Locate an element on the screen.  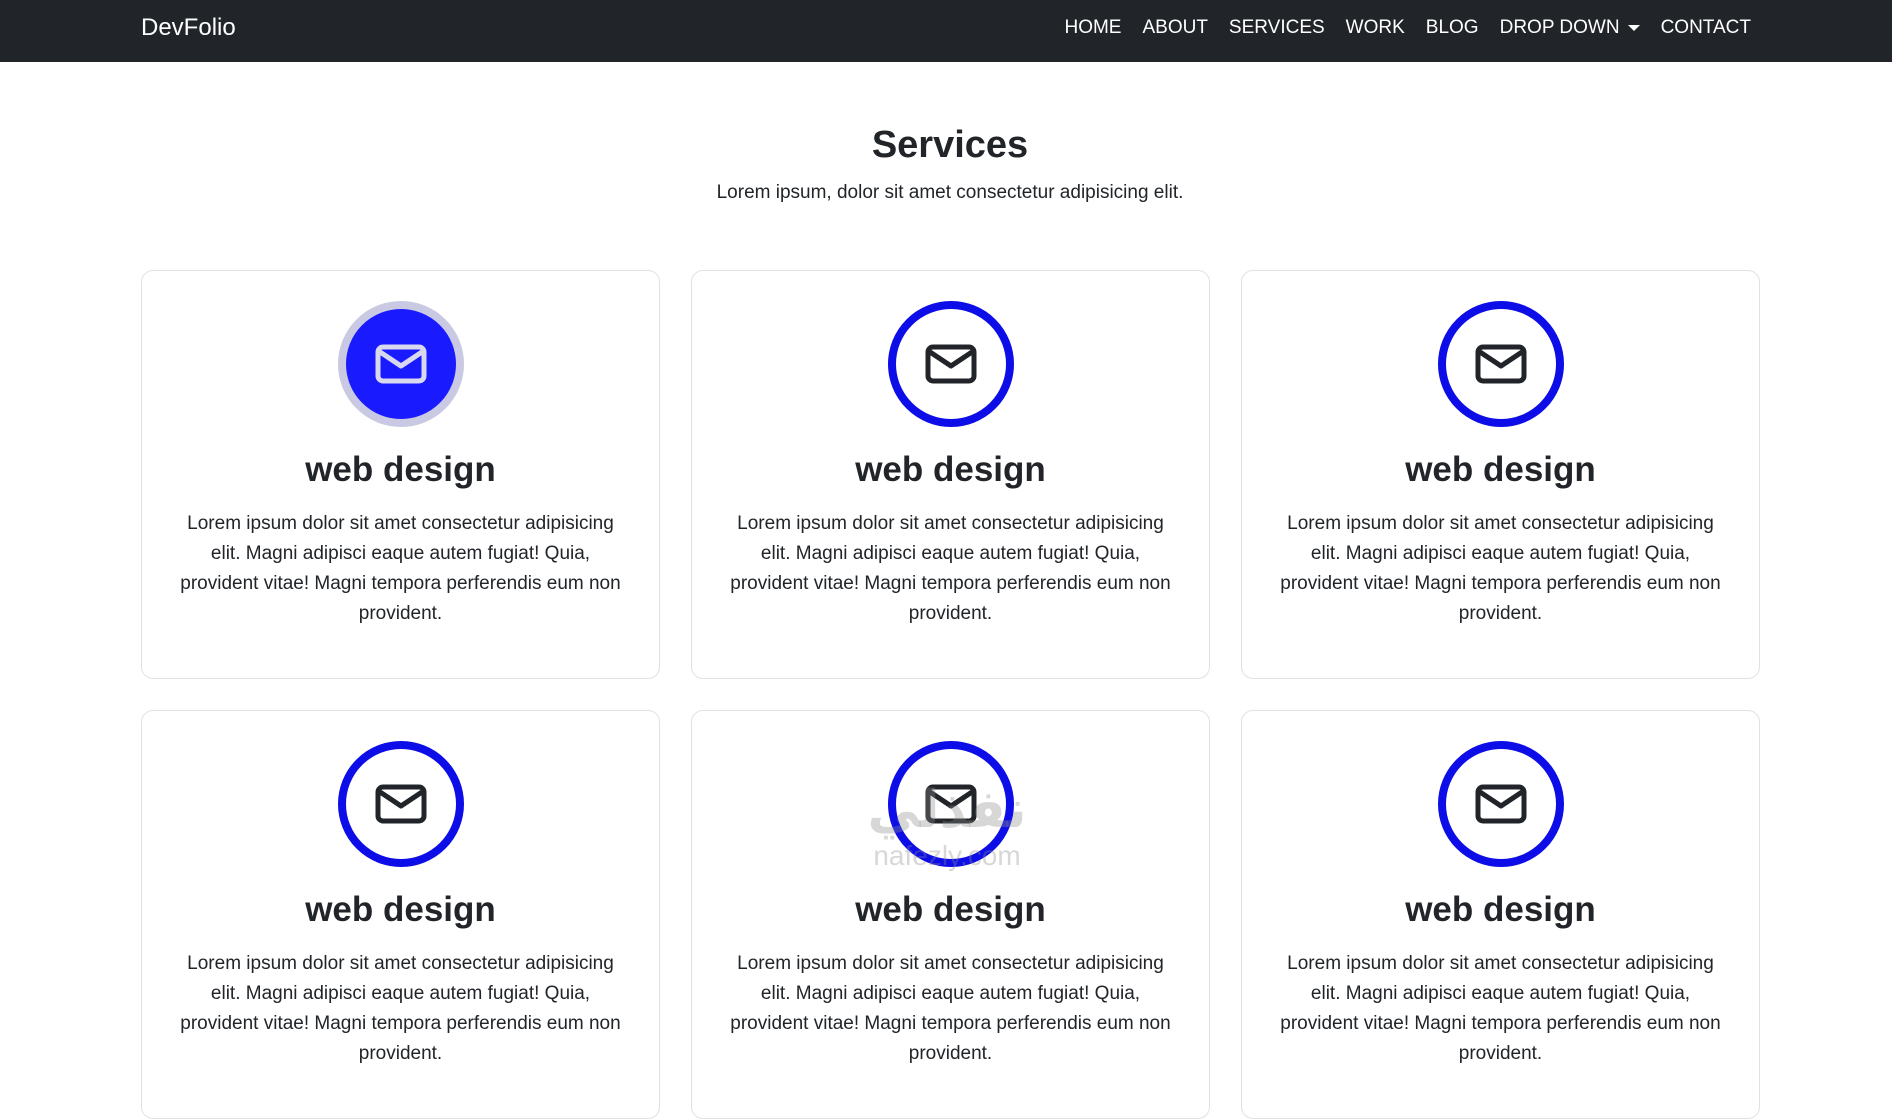
nav-dropdown-label: DROP DOWN is located at coordinates (1559, 27).